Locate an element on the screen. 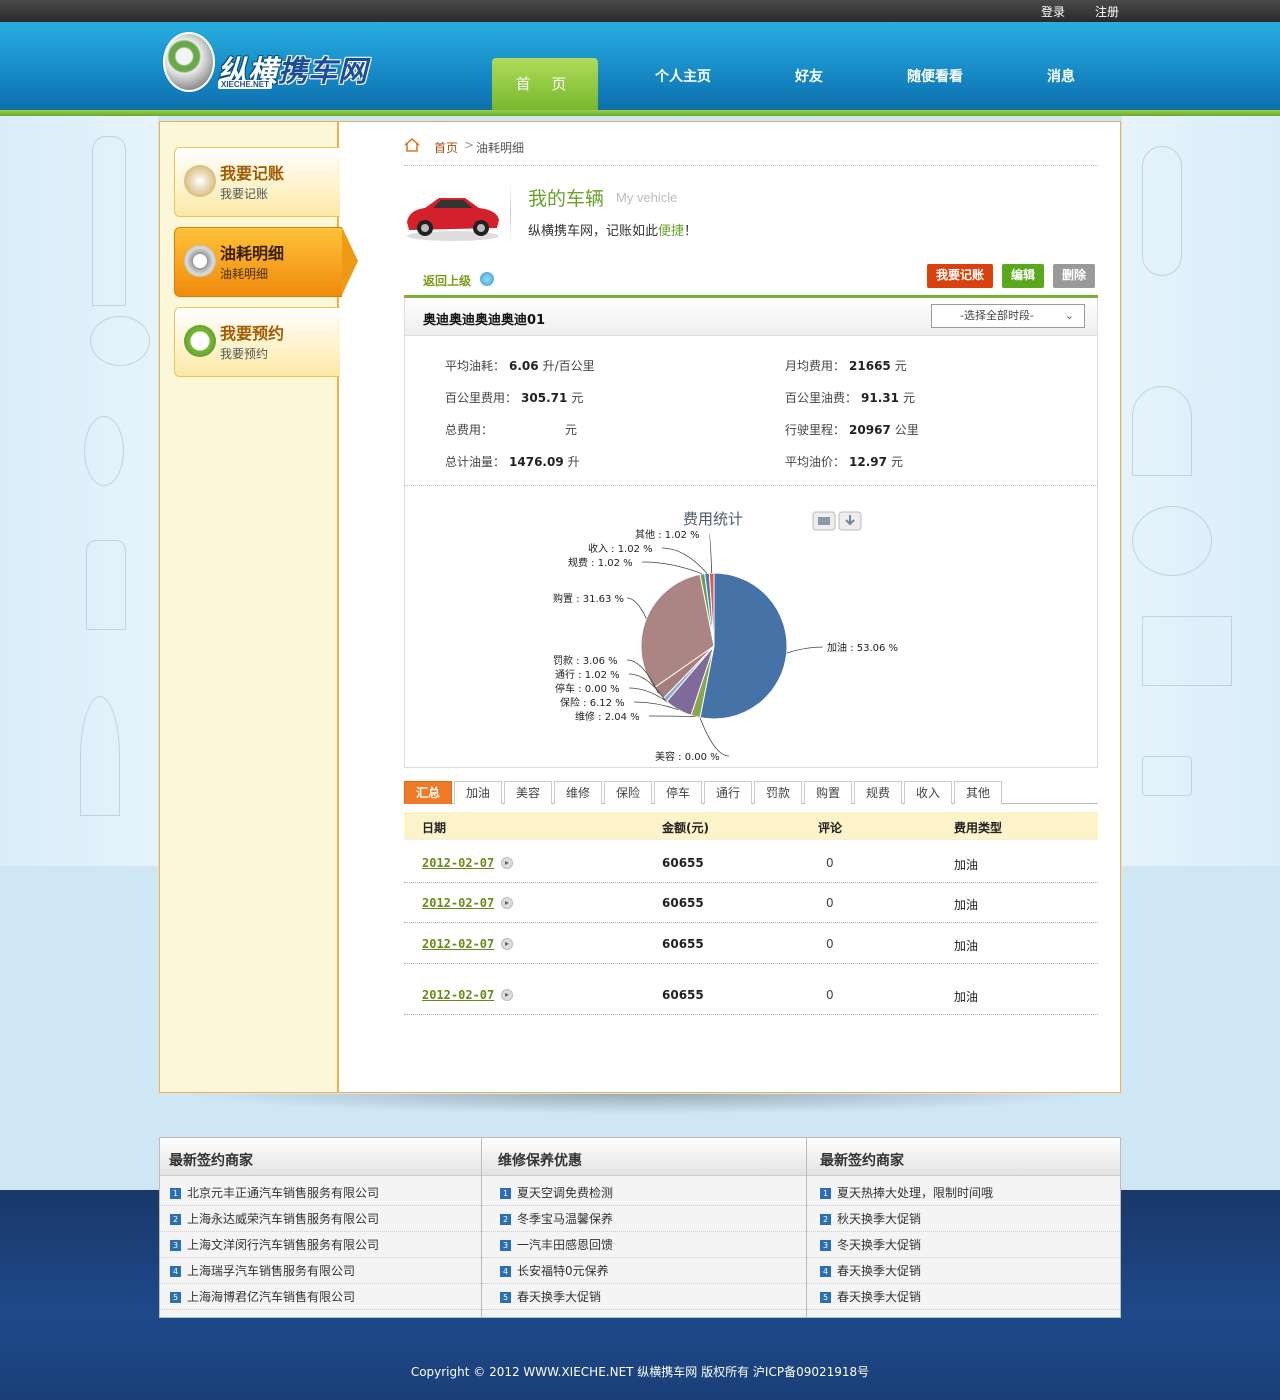 Image resolution: width=1280 pixels, height=1400 pixels. tower-doodle-icon is located at coordinates (109, 221).